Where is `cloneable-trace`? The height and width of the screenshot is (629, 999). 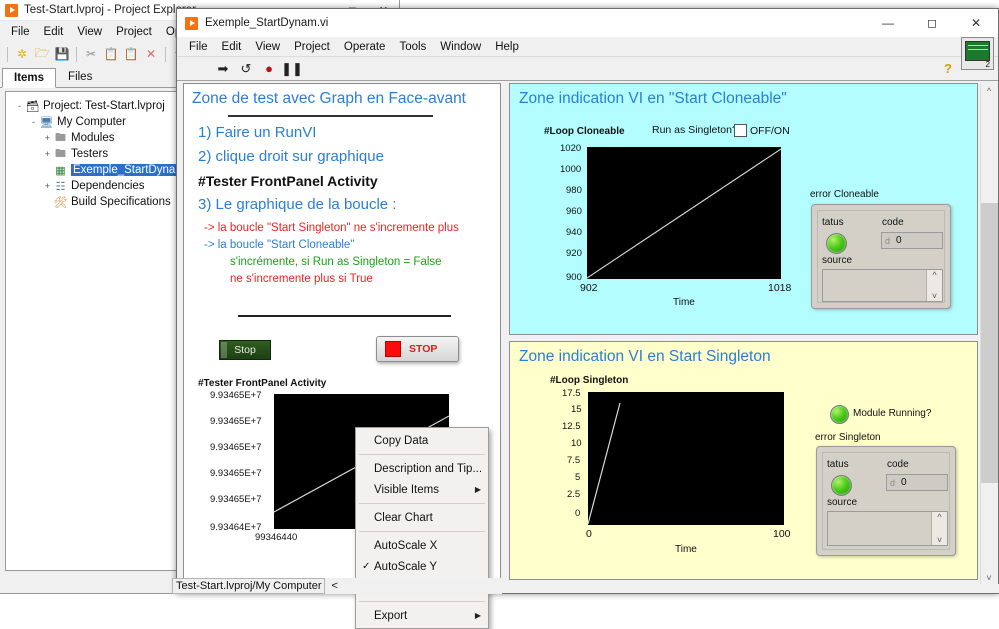
cloneable-trace is located at coordinates (684, 213).